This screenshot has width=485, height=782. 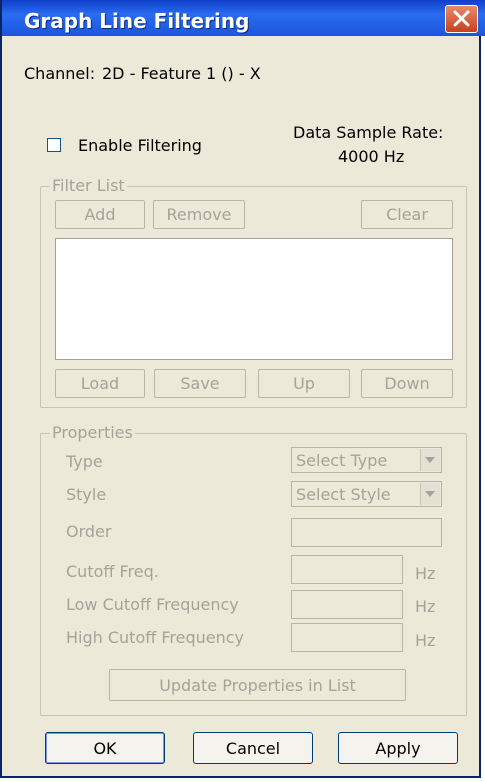 I want to click on remove-button: Remove, so click(x=199, y=214).